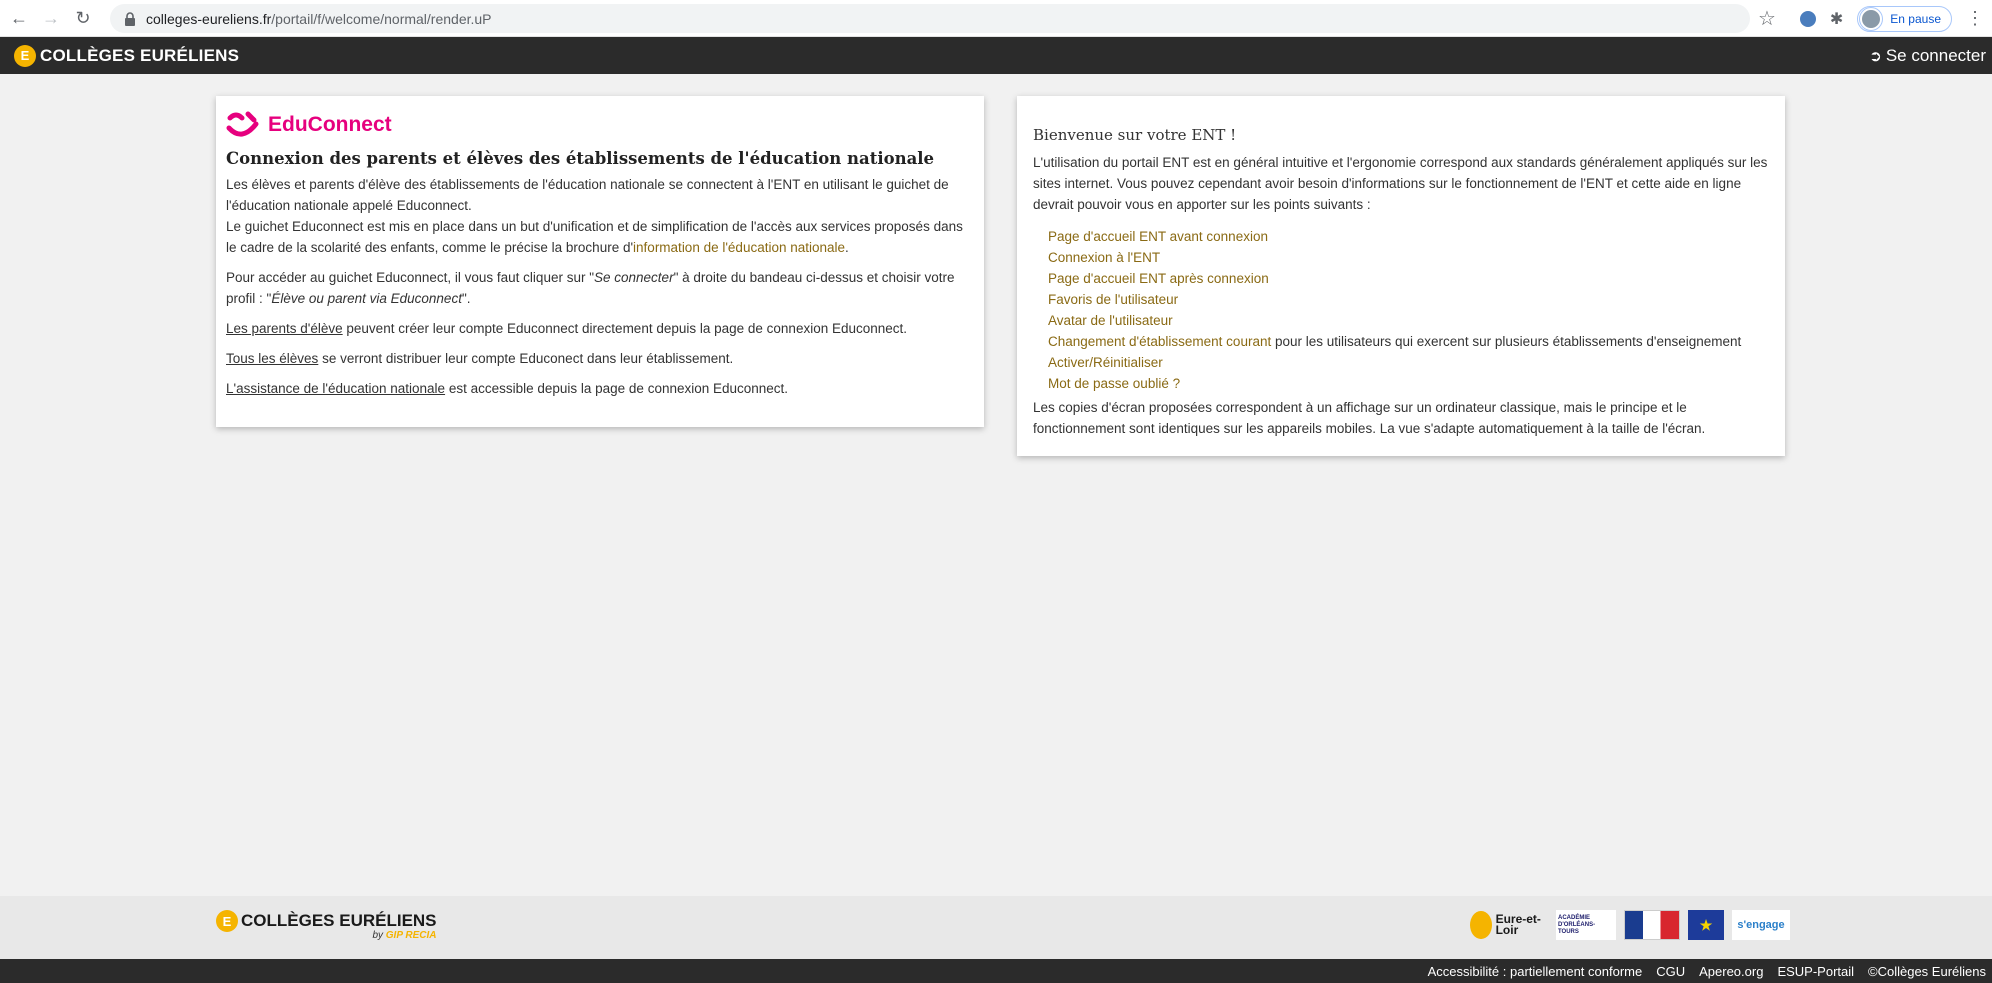  What do you see at coordinates (1408, 320) in the screenshot?
I see `list-item: Avatar de l'utilisateur` at bounding box center [1408, 320].